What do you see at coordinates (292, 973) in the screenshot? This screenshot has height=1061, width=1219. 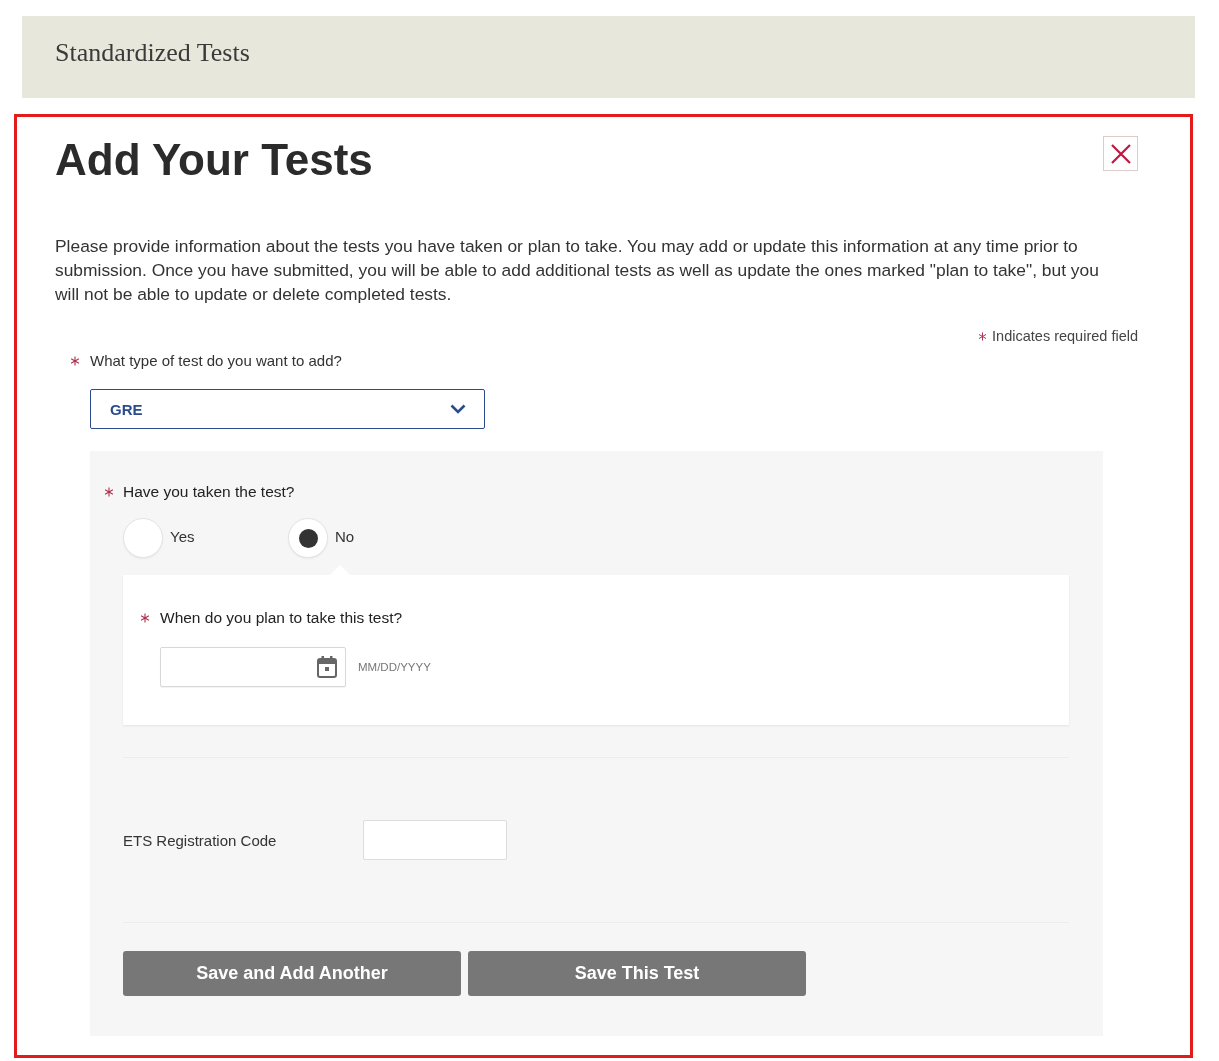 I see `save-and-add-button: Save and Add Another` at bounding box center [292, 973].